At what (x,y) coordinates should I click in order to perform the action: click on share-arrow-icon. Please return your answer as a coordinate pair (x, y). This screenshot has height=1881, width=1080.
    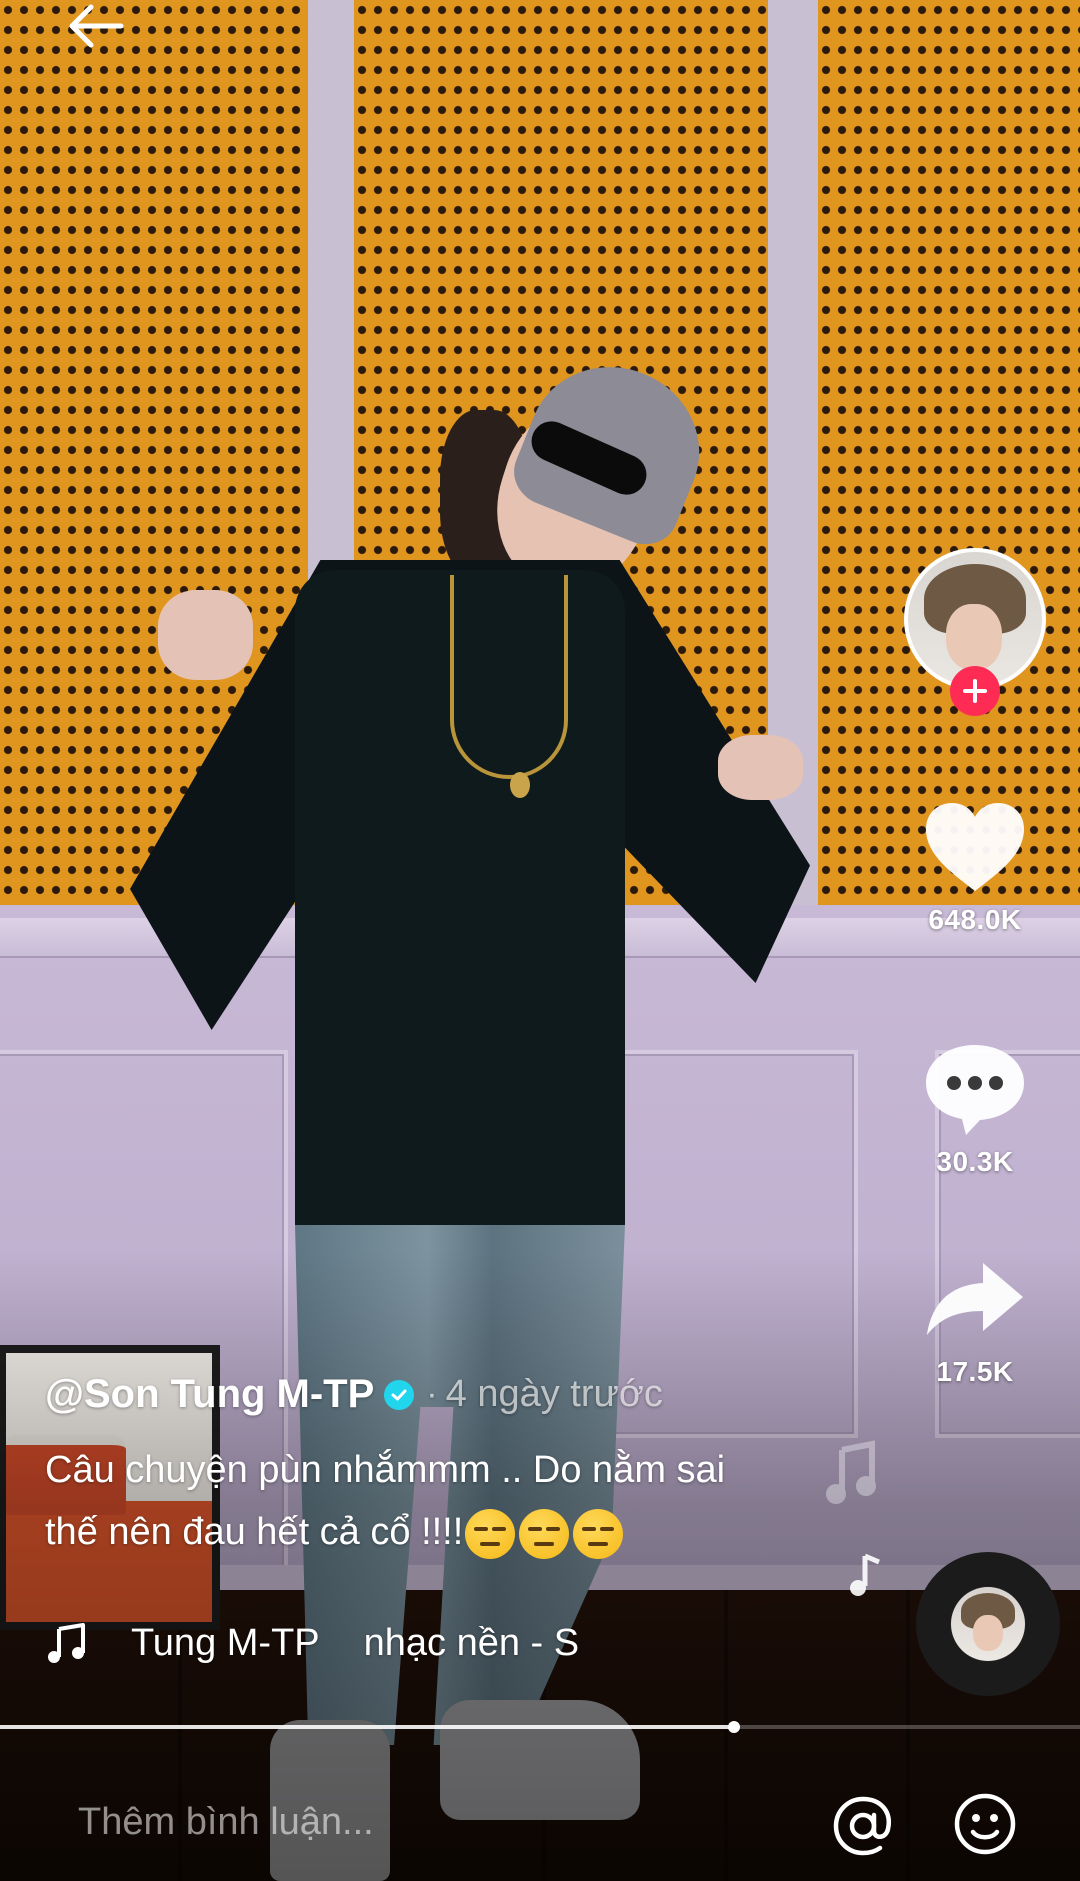
    Looking at the image, I should click on (975, 1299).